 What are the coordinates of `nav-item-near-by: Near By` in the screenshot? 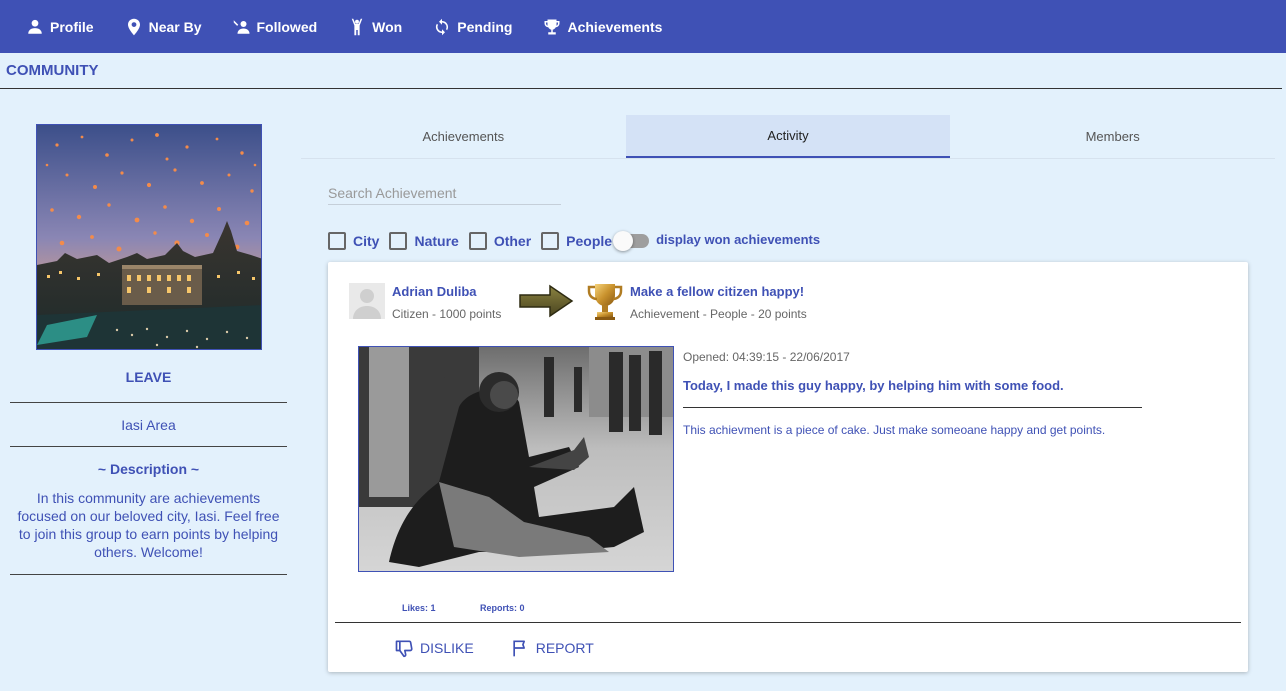 It's located at (163, 27).